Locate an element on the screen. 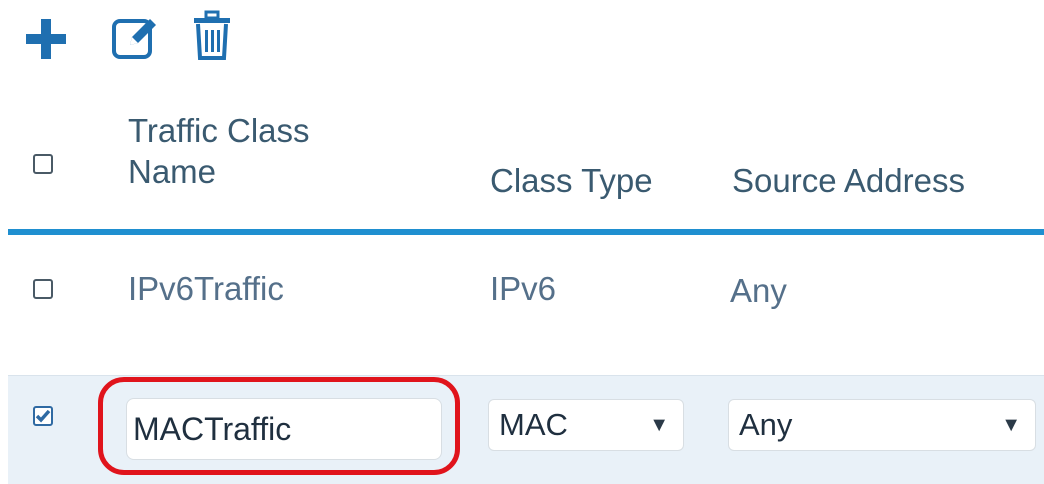  column-header-source-address: Source Address is located at coordinates (848, 180).